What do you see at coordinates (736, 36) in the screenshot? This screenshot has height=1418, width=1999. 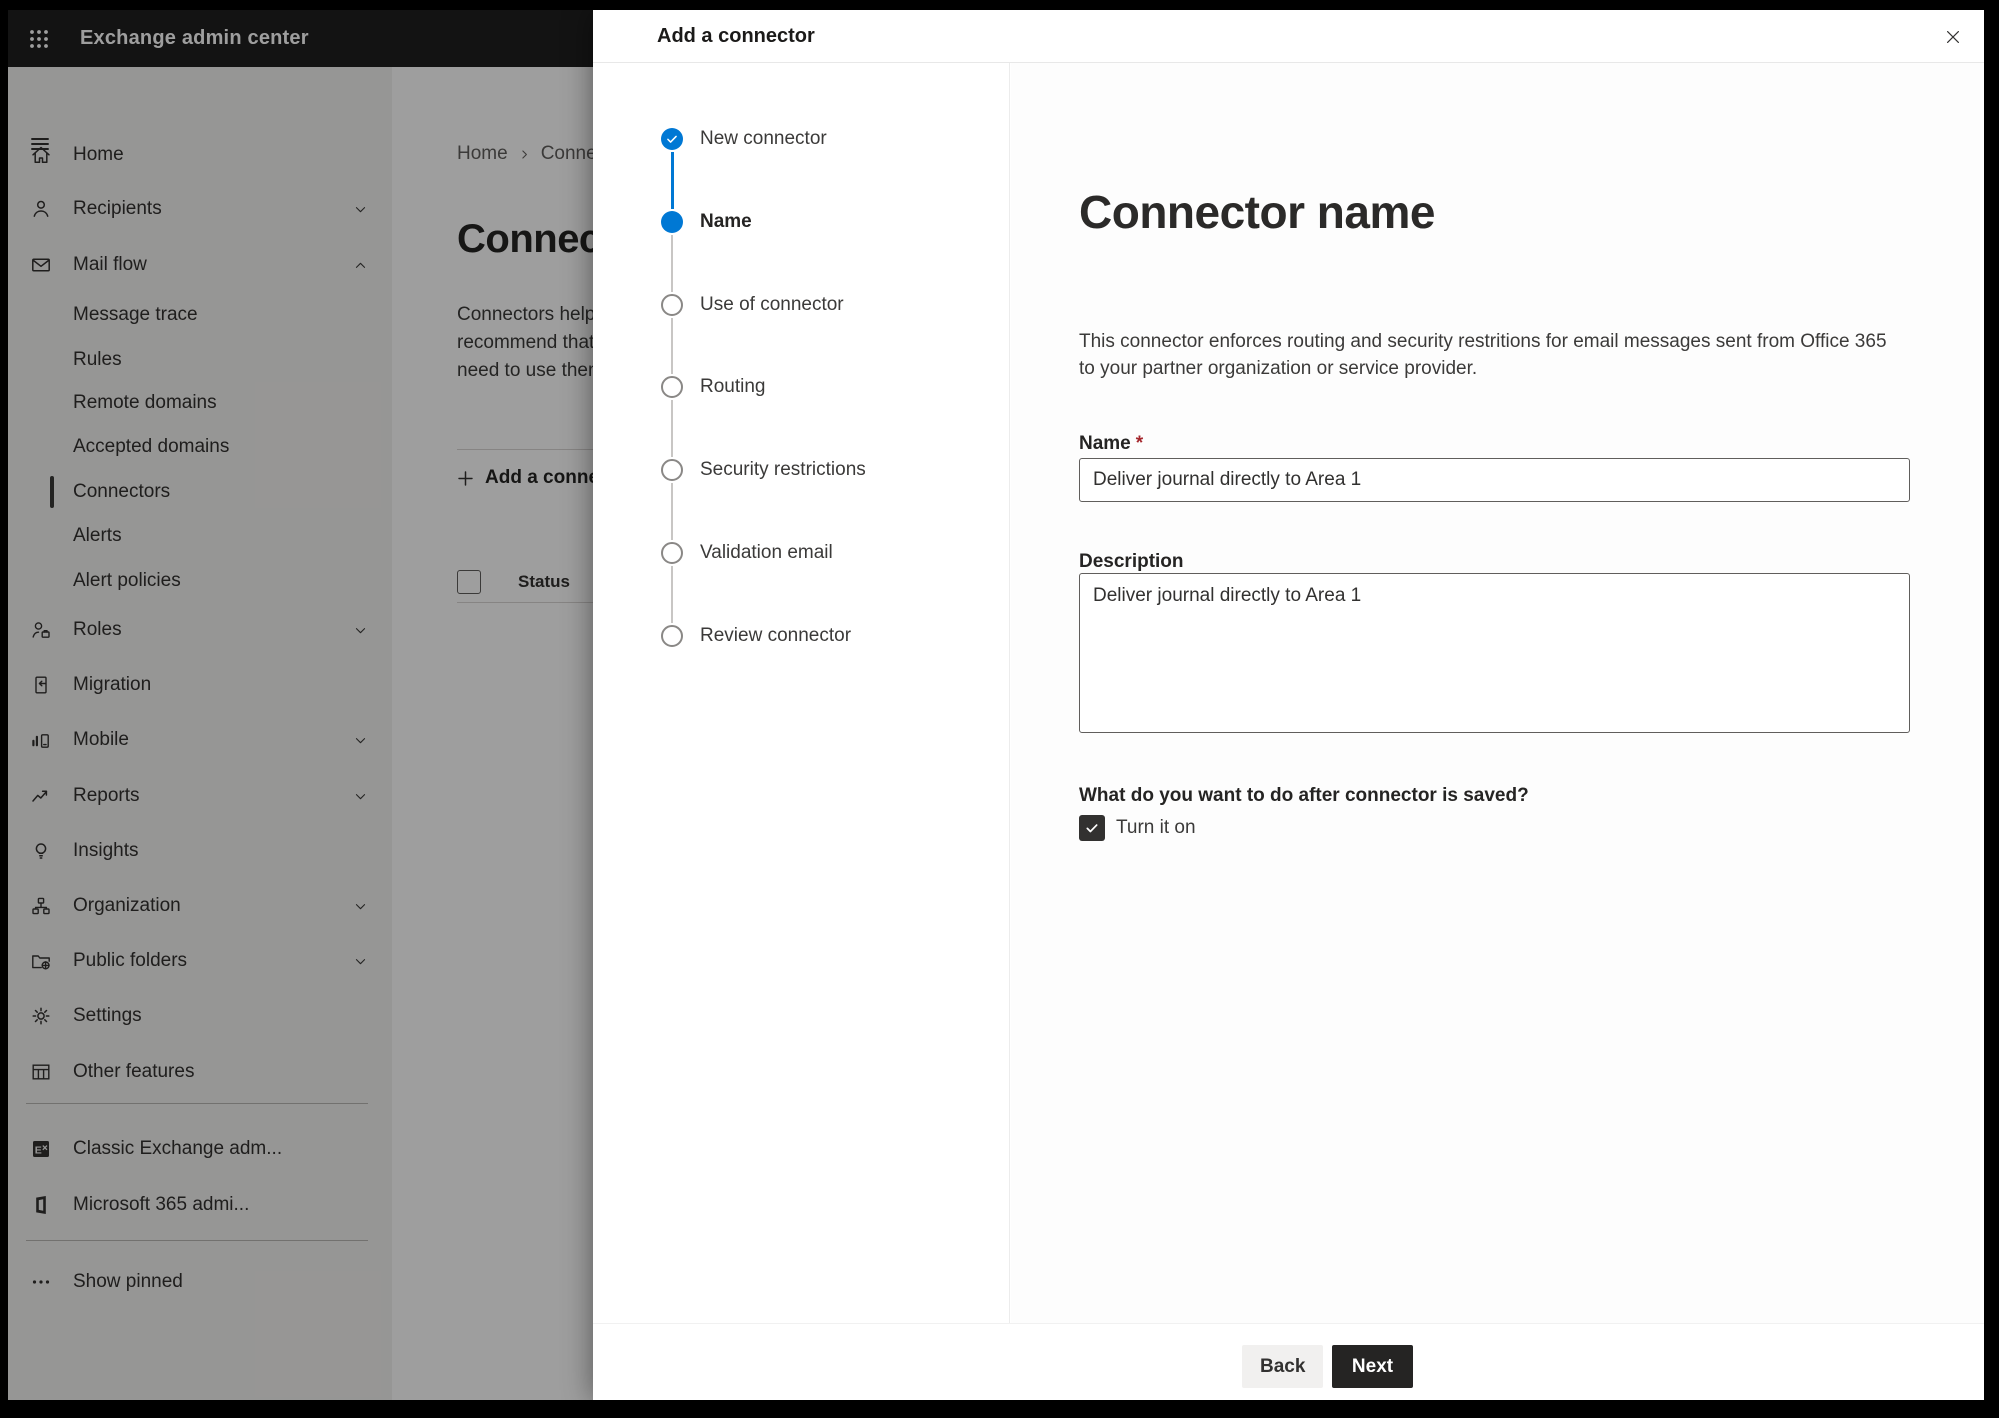 I see `dialog-title: Add a connector` at bounding box center [736, 36].